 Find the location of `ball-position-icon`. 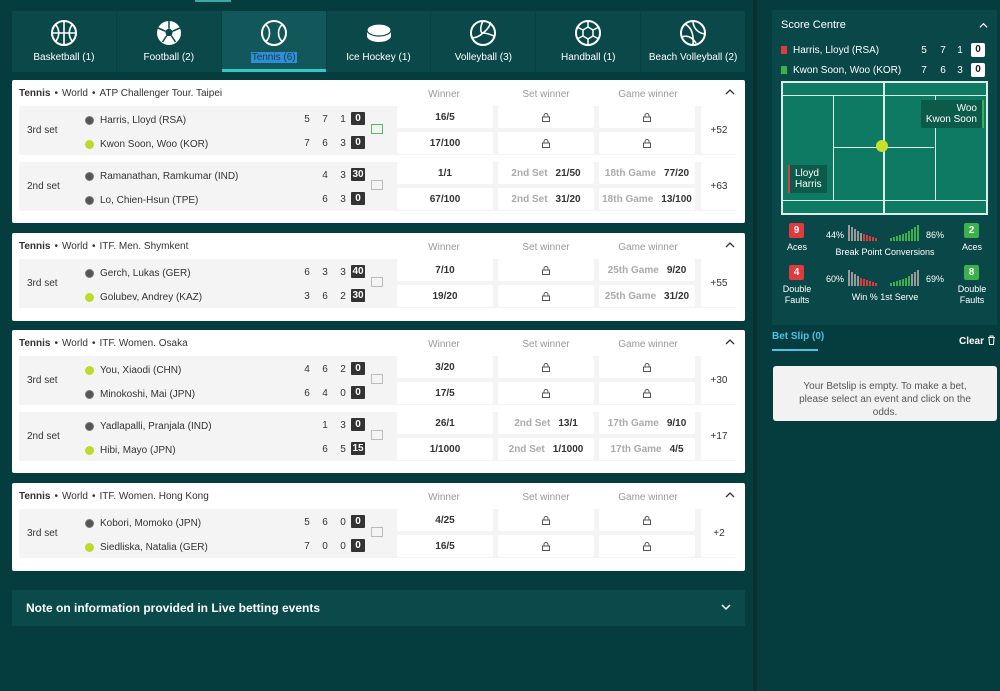

ball-position-icon is located at coordinates (882, 146).